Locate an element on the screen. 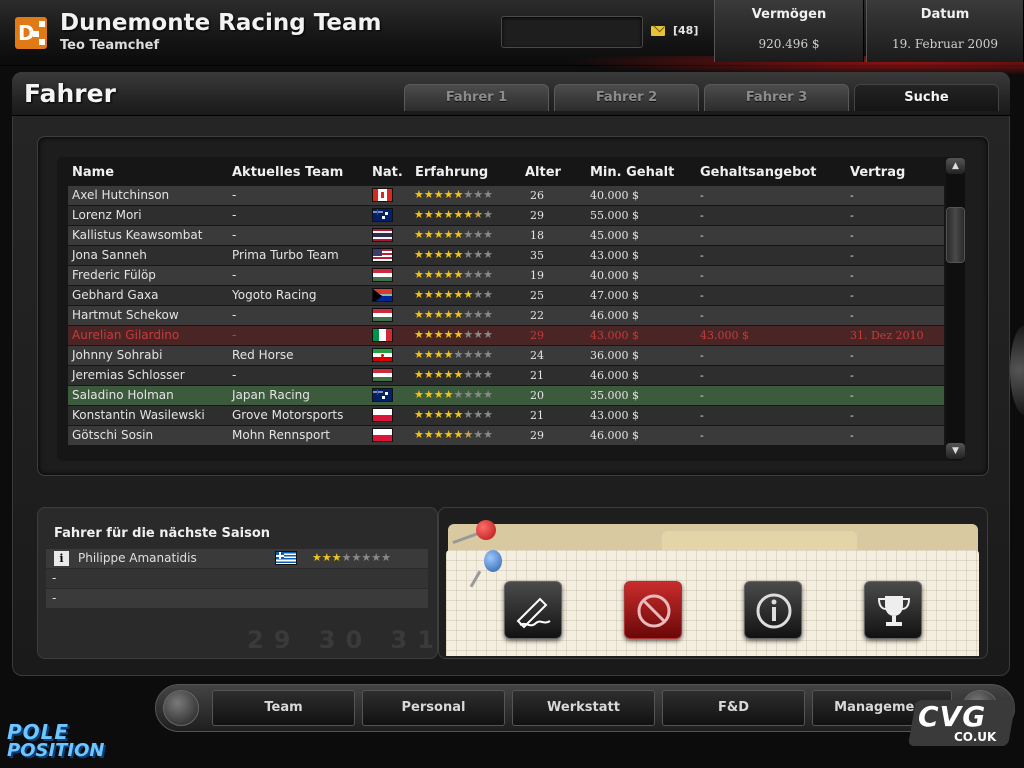  cancel-button is located at coordinates (653, 610).